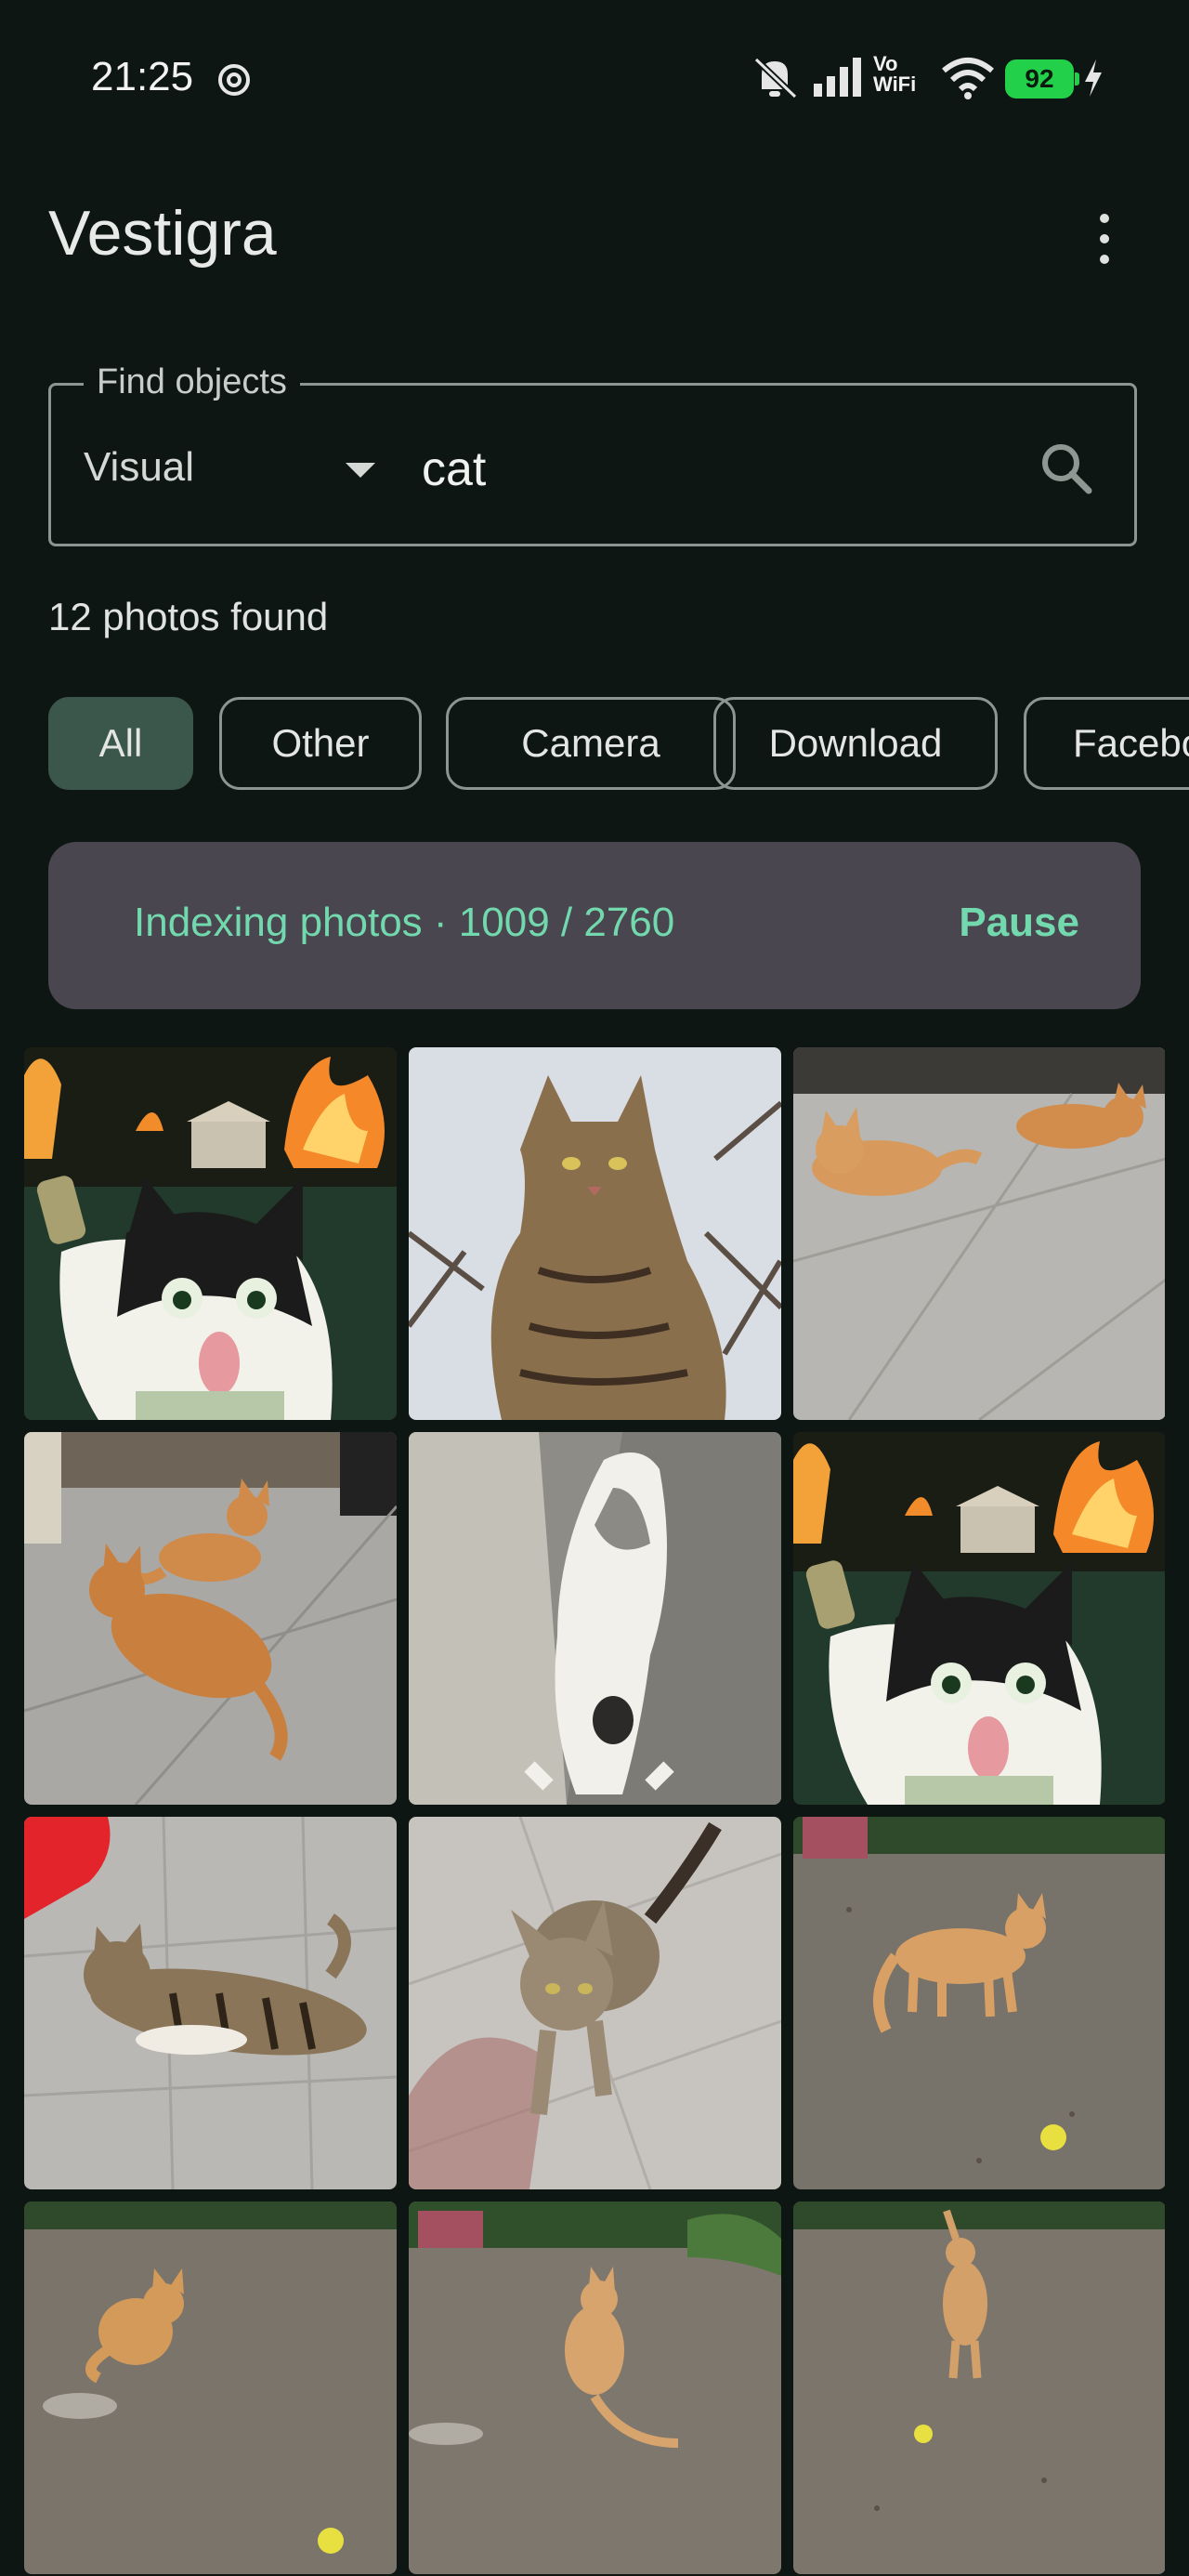  What do you see at coordinates (234, 80) in the screenshot?
I see `chatgpt-icon` at bounding box center [234, 80].